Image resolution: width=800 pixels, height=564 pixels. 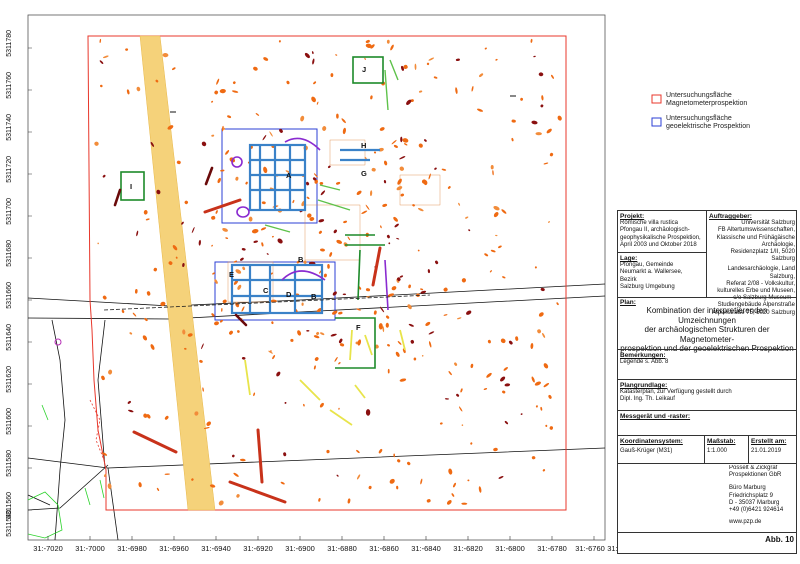 What do you see at coordinates (9, 379) in the screenshot?
I see `y-tick: 5311620` at bounding box center [9, 379].